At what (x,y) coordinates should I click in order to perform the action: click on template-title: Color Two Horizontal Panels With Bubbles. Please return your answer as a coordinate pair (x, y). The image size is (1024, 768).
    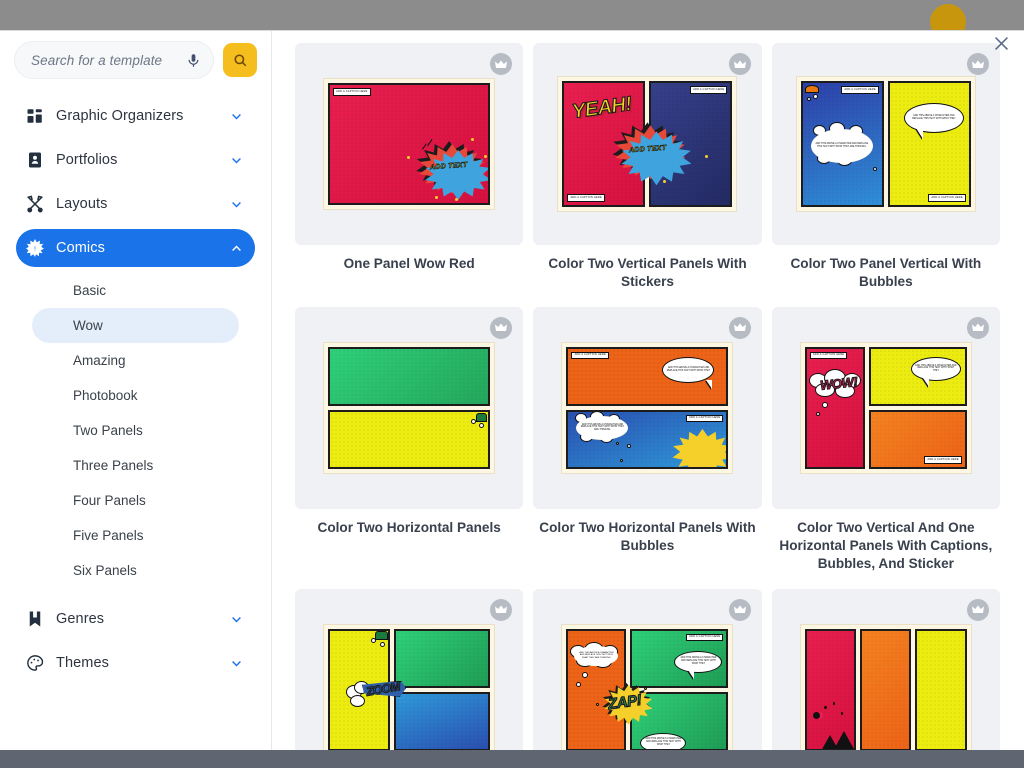
    Looking at the image, I should click on (647, 536).